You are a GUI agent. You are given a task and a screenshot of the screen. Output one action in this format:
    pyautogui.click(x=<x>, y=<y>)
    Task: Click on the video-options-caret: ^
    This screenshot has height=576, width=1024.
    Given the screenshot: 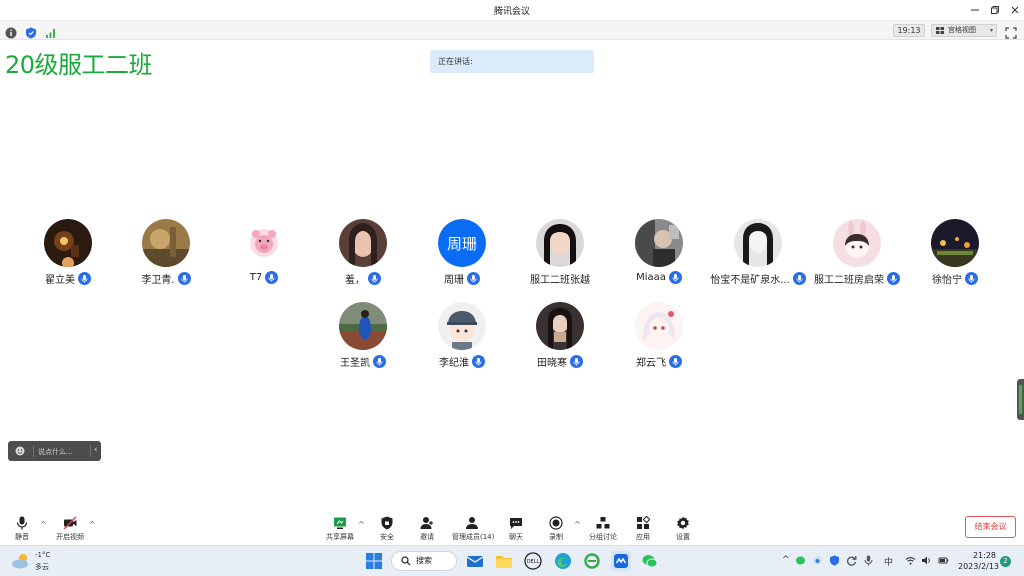 What is the action you would take?
    pyautogui.click(x=92, y=524)
    